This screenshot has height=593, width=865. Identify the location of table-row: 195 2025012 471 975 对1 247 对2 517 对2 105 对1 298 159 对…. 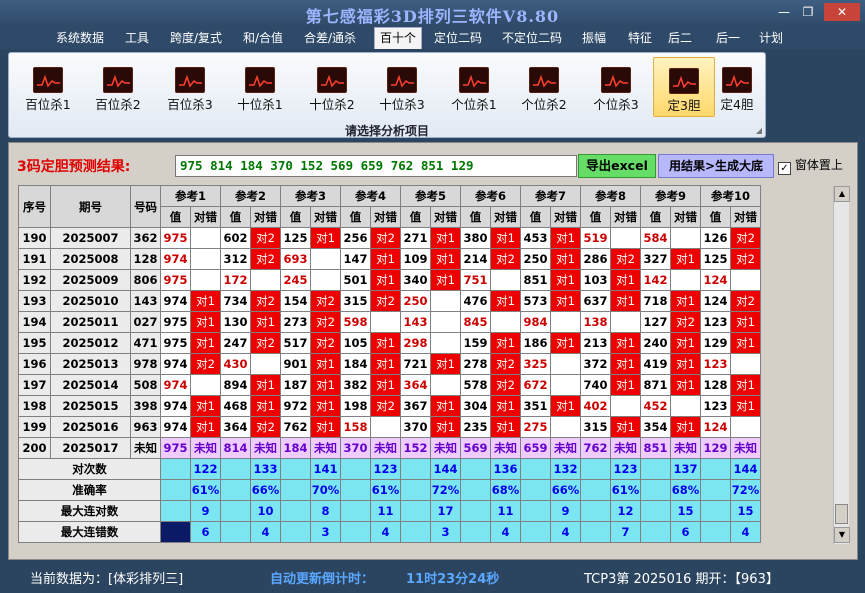
(389, 343).